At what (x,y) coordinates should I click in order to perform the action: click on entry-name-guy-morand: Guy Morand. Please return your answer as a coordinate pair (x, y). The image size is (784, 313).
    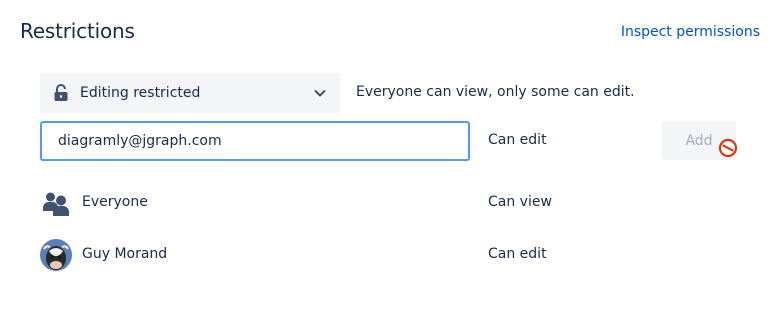
    Looking at the image, I should click on (125, 254).